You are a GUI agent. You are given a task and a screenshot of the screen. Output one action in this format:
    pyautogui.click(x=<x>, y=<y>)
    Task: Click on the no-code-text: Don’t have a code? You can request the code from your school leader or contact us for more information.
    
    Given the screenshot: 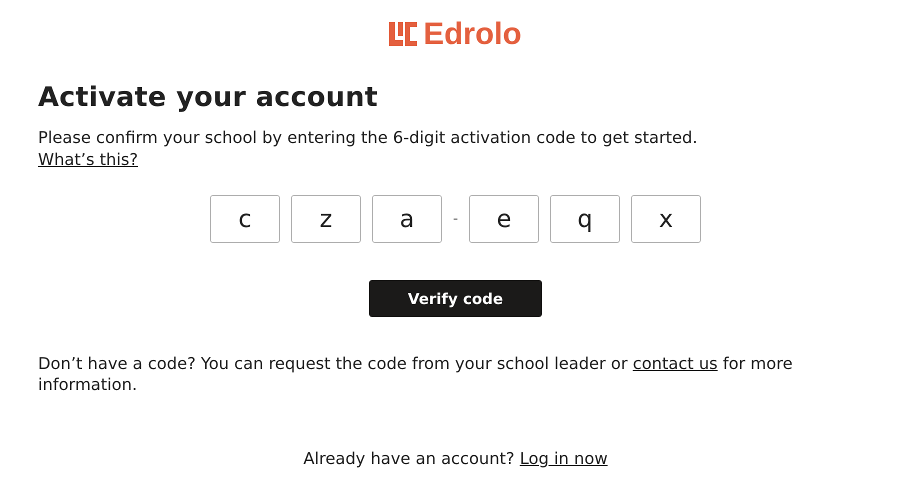 What is the action you would take?
    pyautogui.click(x=416, y=374)
    